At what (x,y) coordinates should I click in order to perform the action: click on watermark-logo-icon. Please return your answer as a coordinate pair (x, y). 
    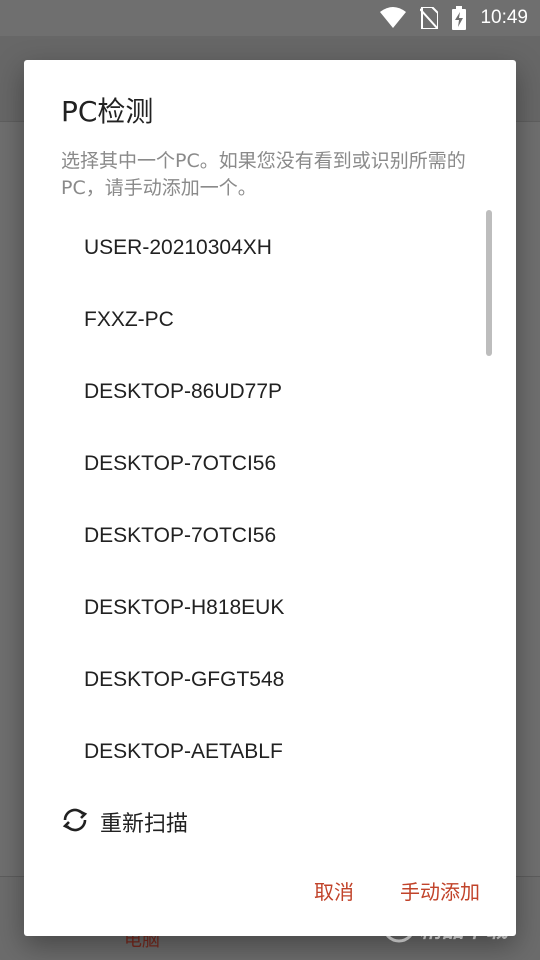
    Looking at the image, I should click on (399, 928).